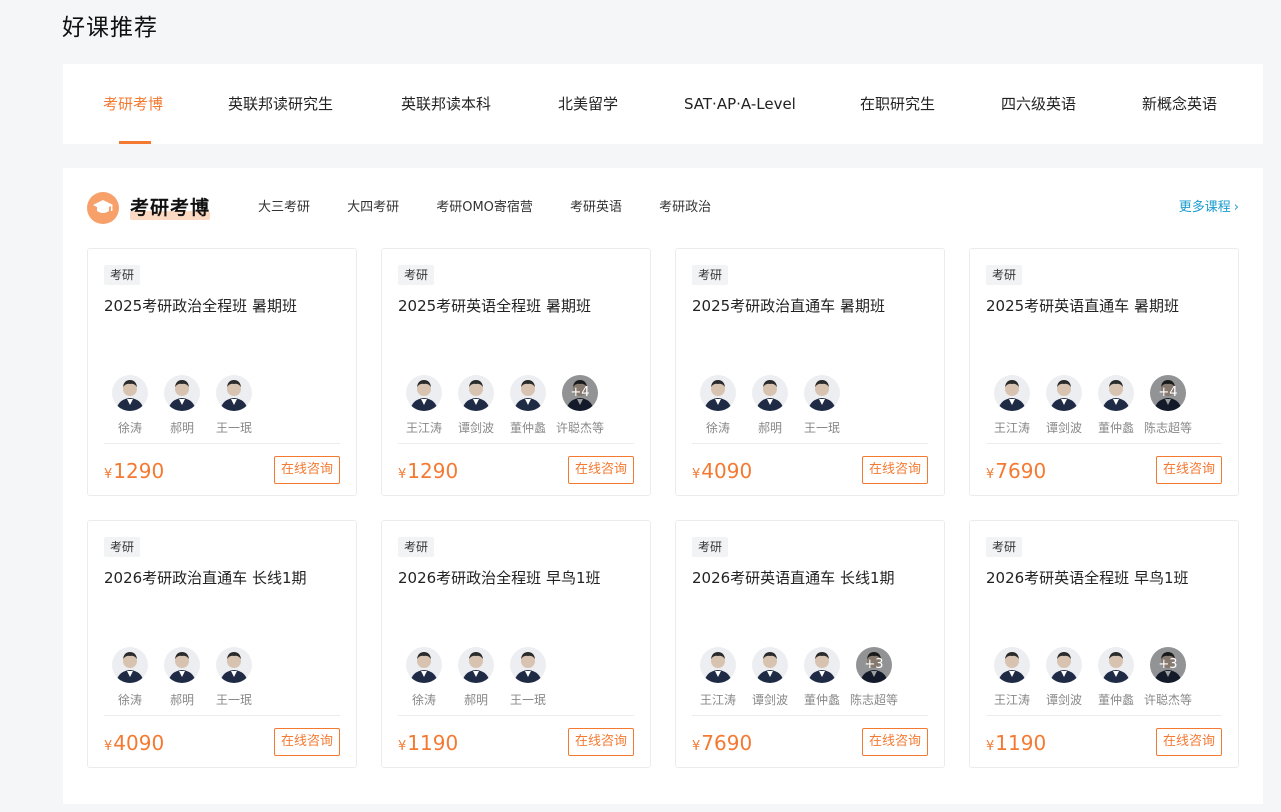 This screenshot has height=812, width=1281. Describe the element at coordinates (740, 104) in the screenshot. I see `tab-sat-ap-alevel: SAT·AP·A-Level` at that location.